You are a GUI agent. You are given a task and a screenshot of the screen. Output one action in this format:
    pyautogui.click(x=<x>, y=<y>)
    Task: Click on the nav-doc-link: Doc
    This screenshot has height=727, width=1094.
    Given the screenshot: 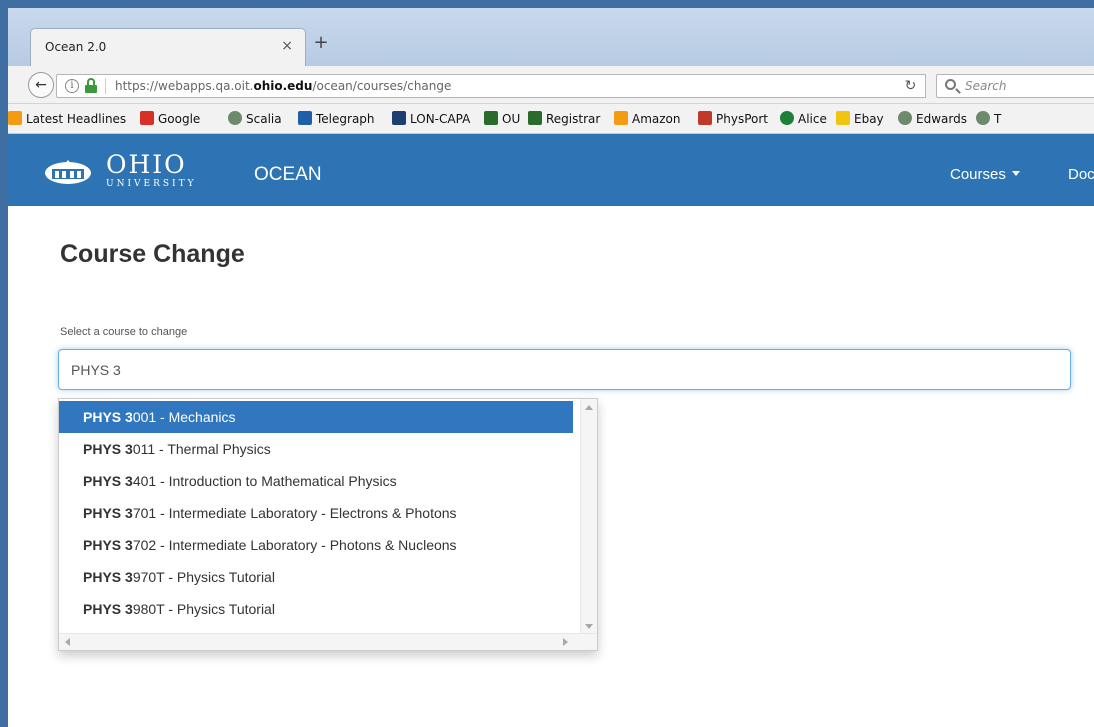 What is the action you would take?
    pyautogui.click(x=1081, y=174)
    